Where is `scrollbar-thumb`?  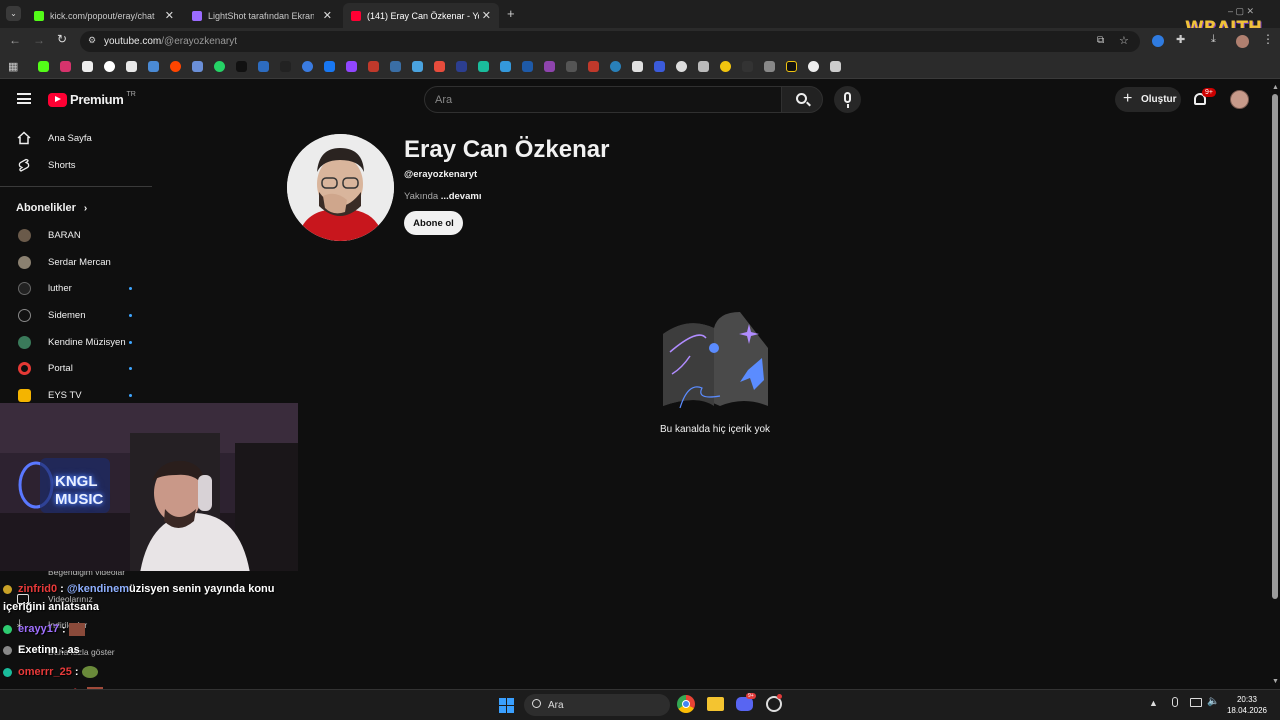 scrollbar-thumb is located at coordinates (1275, 346).